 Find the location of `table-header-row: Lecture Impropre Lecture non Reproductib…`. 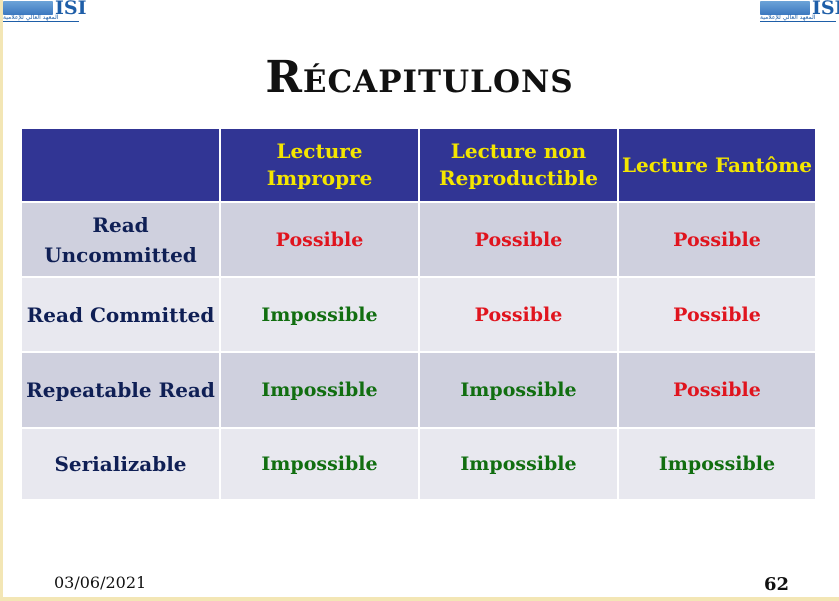

table-header-row: Lecture Impropre Lecture non Reproductib… is located at coordinates (418, 165).